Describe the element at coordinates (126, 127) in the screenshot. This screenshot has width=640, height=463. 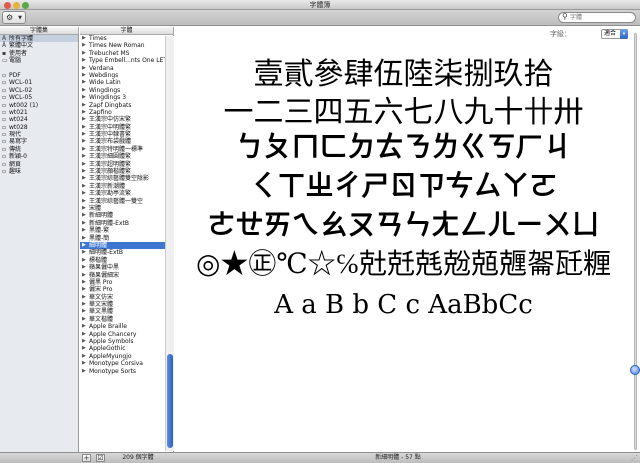
I see `font-item: ▶ 王漢宗中明體繁` at that location.